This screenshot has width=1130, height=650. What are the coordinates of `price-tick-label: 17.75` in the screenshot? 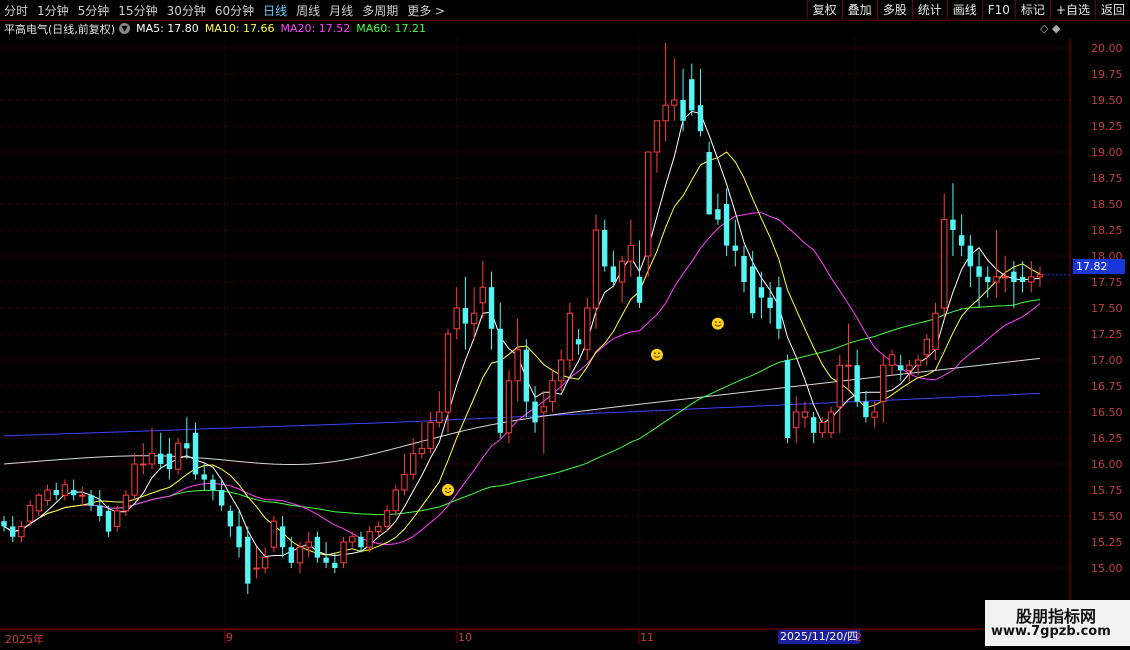 It's located at (1107, 282).